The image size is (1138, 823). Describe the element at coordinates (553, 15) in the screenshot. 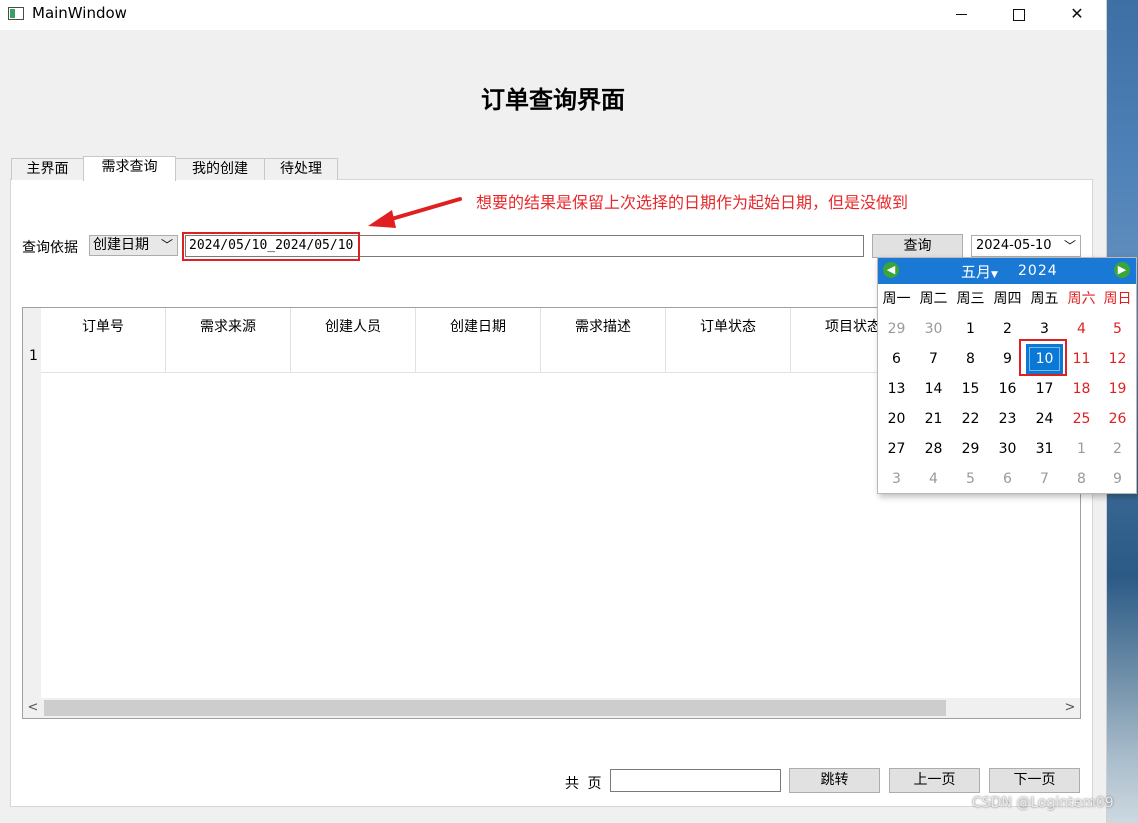

I see `title-bar: MainWindow ✕` at that location.